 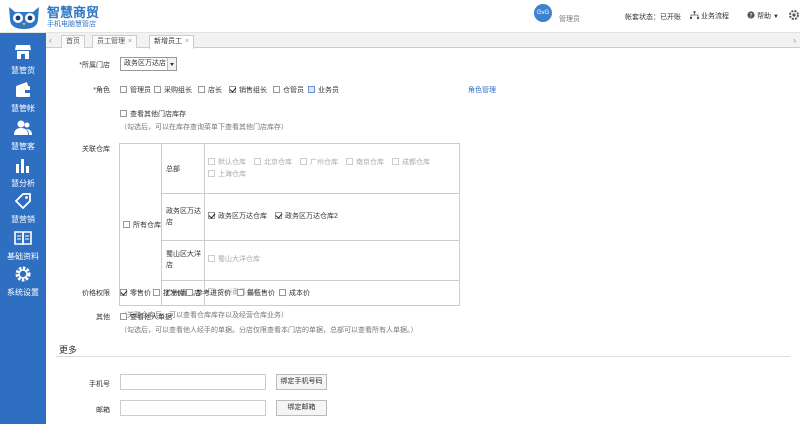 What do you see at coordinates (148, 64) in the screenshot?
I see `store-select: 政务区万达店` at bounding box center [148, 64].